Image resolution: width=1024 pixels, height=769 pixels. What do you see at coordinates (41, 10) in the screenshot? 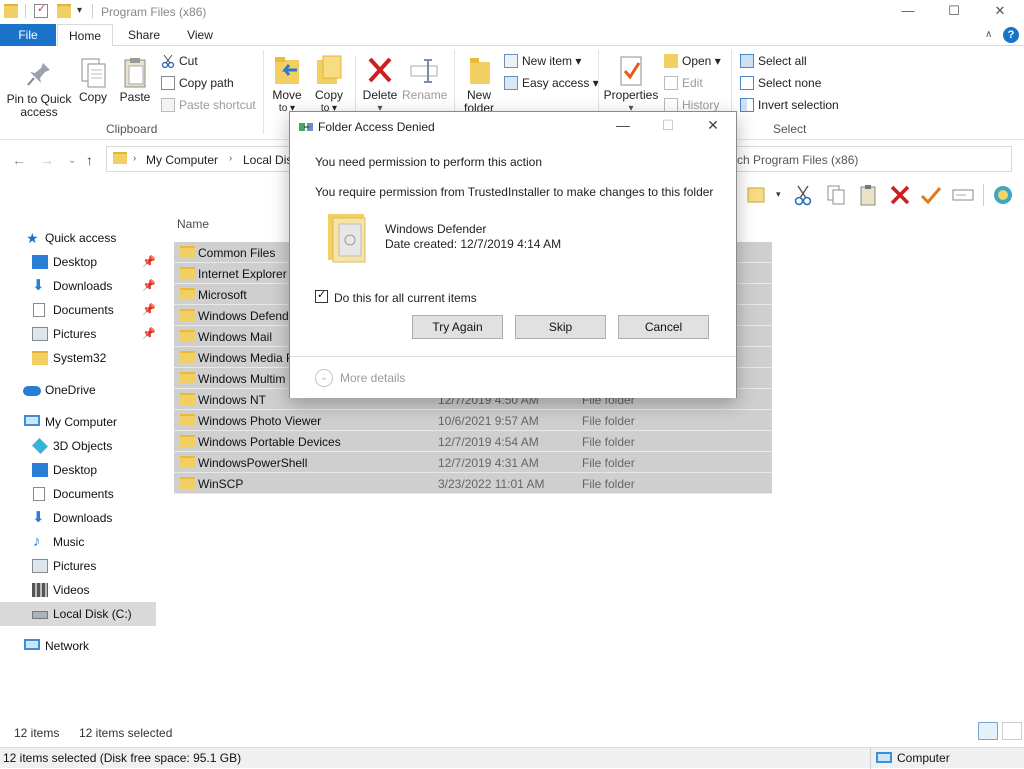
I see `properties-quick-icon: ✓` at bounding box center [41, 10].